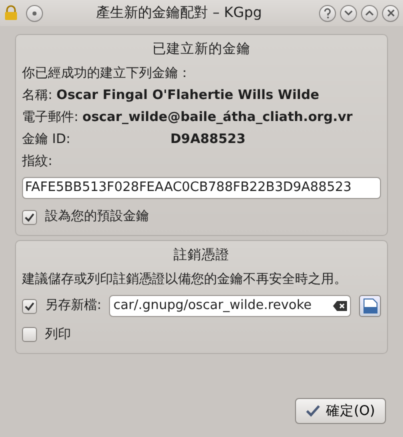 The width and height of the screenshot is (403, 437). Describe the element at coordinates (185, 280) in the screenshot. I see `hint-text: 建議儲存或列印註銷憑證以備您的金鑰不再安全時之用。` at that location.